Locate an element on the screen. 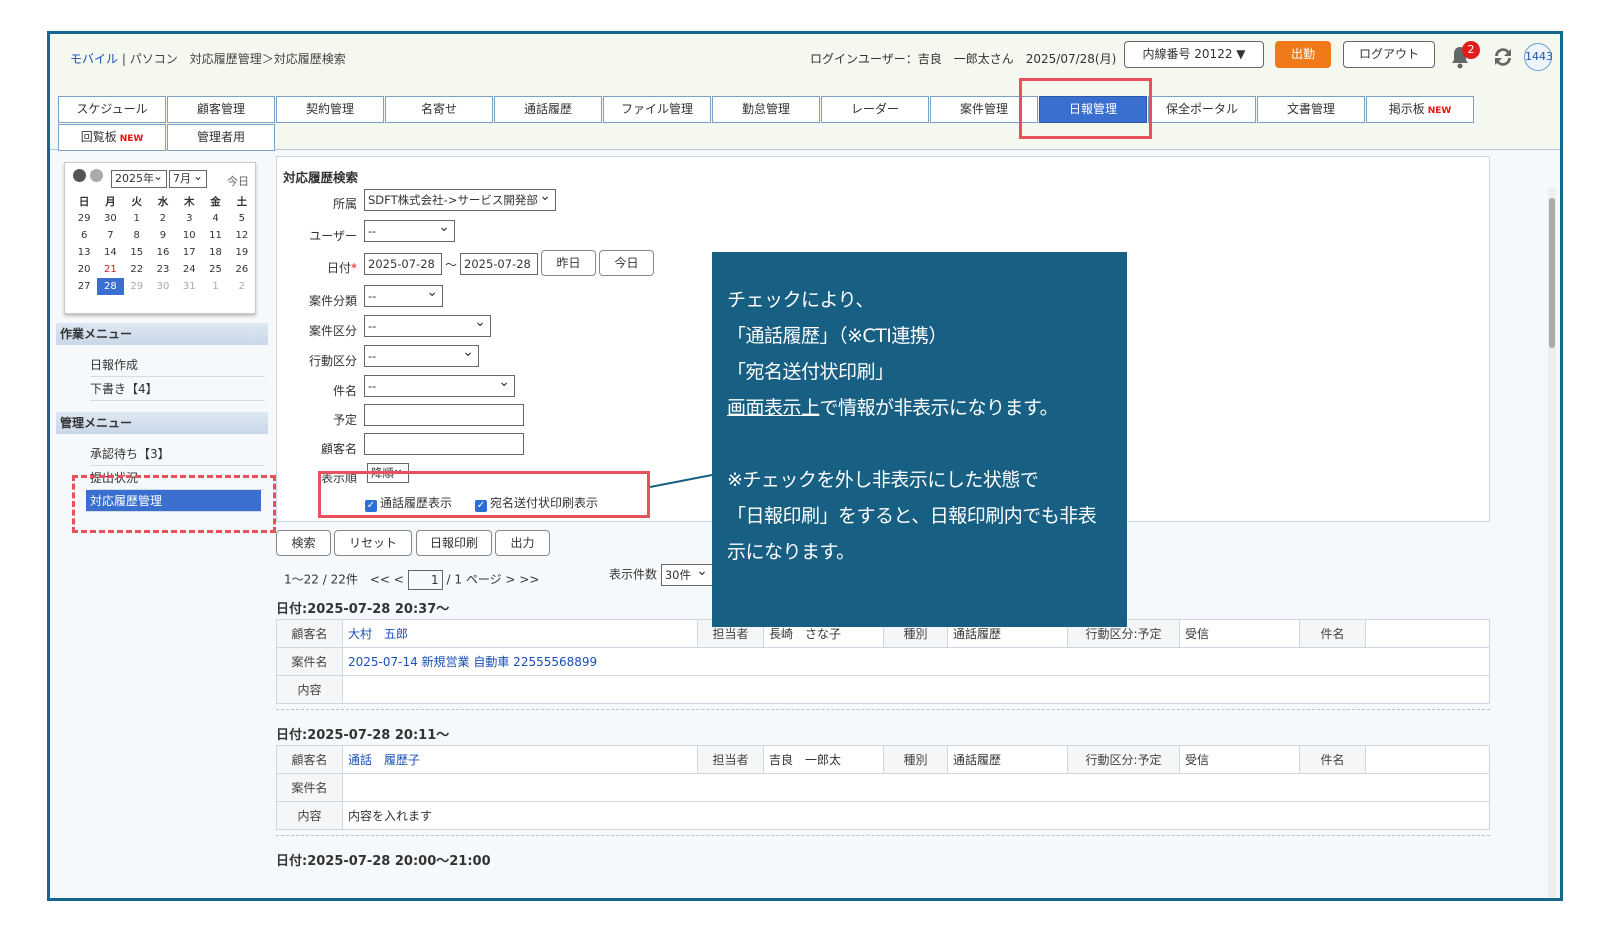 Image resolution: width=1613 pixels, height=933 pixels. today-button: 今日 is located at coordinates (626, 263).